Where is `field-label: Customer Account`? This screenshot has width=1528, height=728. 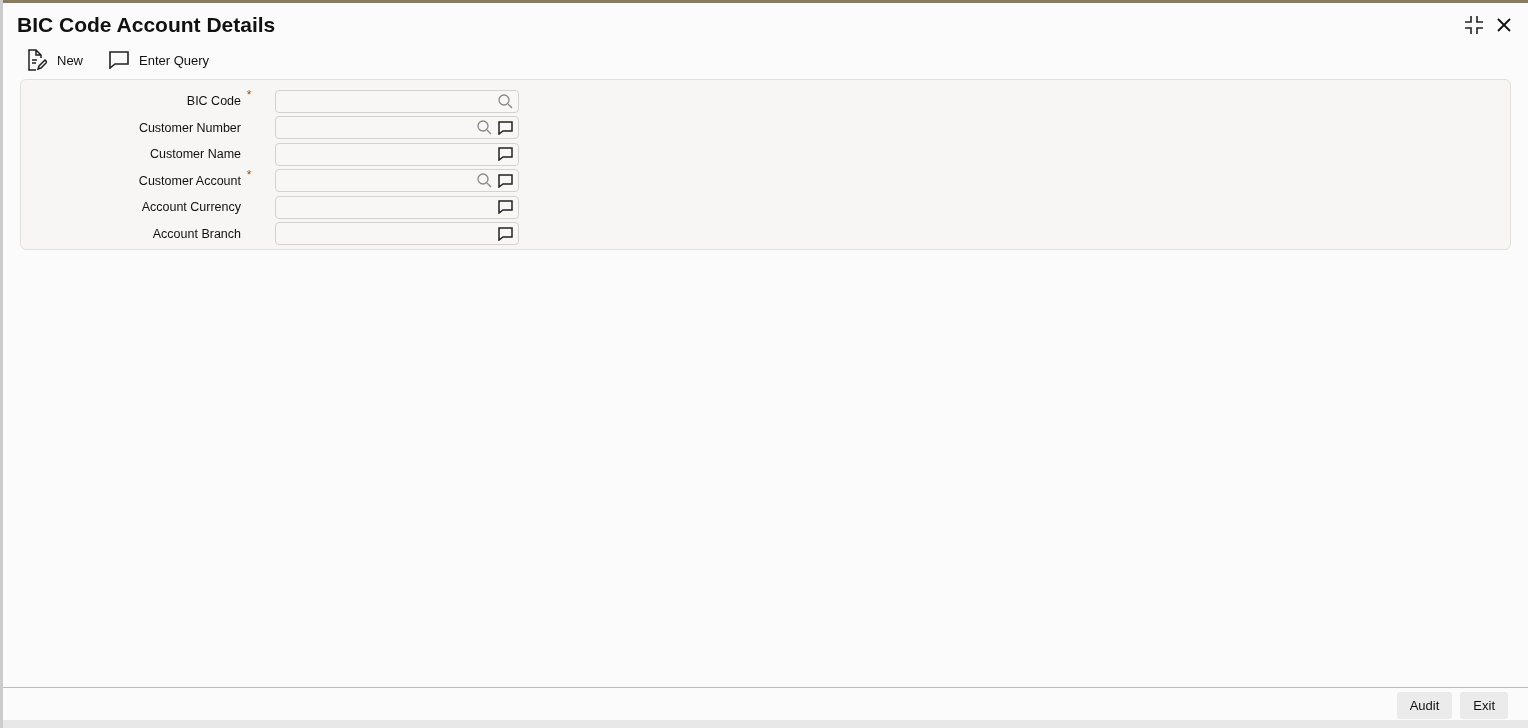
field-label: Customer Account is located at coordinates (189, 180).